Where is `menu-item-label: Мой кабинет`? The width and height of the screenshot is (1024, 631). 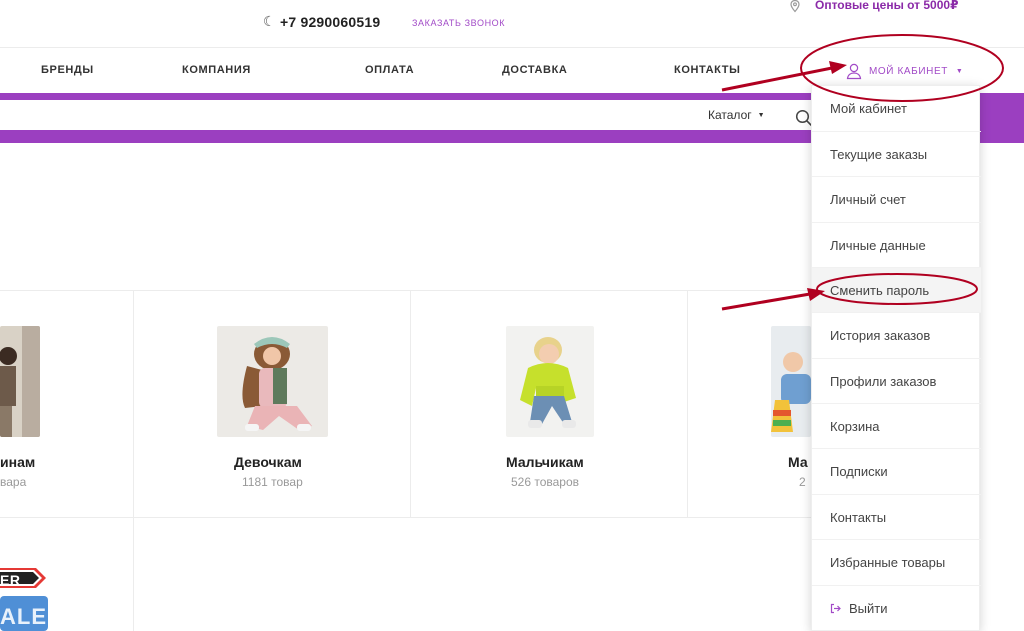
menu-item-label: Мой кабинет is located at coordinates (868, 108).